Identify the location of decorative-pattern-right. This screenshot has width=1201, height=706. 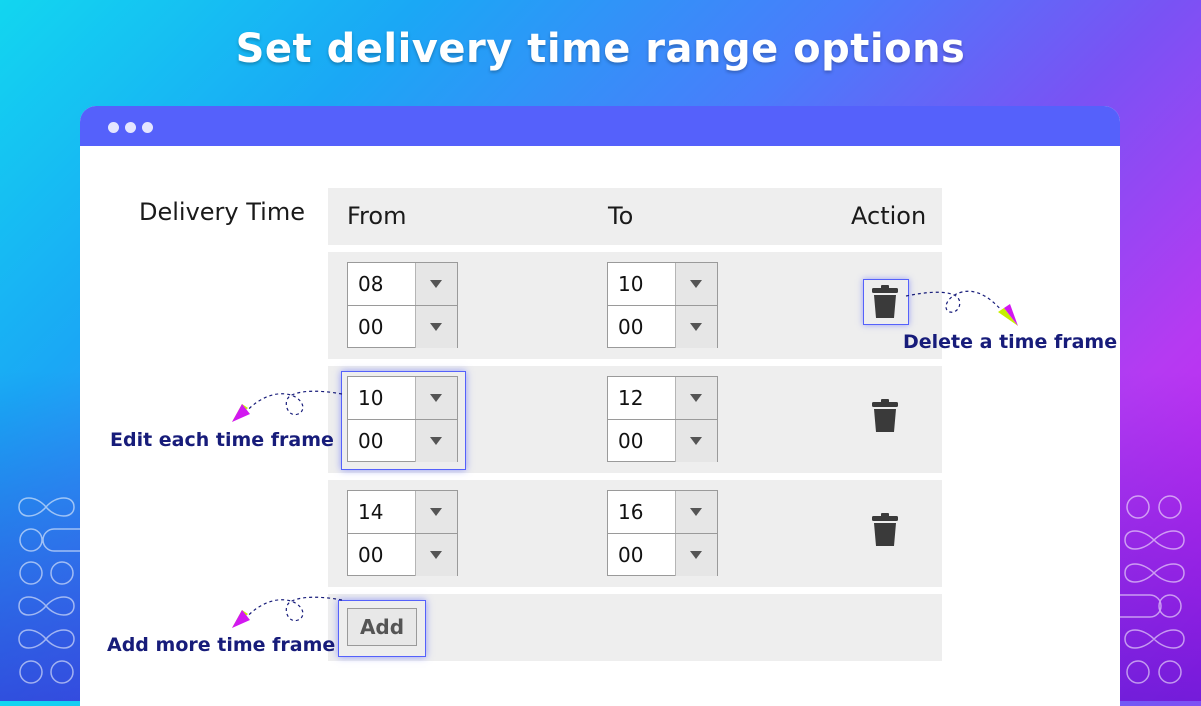
(1152, 589).